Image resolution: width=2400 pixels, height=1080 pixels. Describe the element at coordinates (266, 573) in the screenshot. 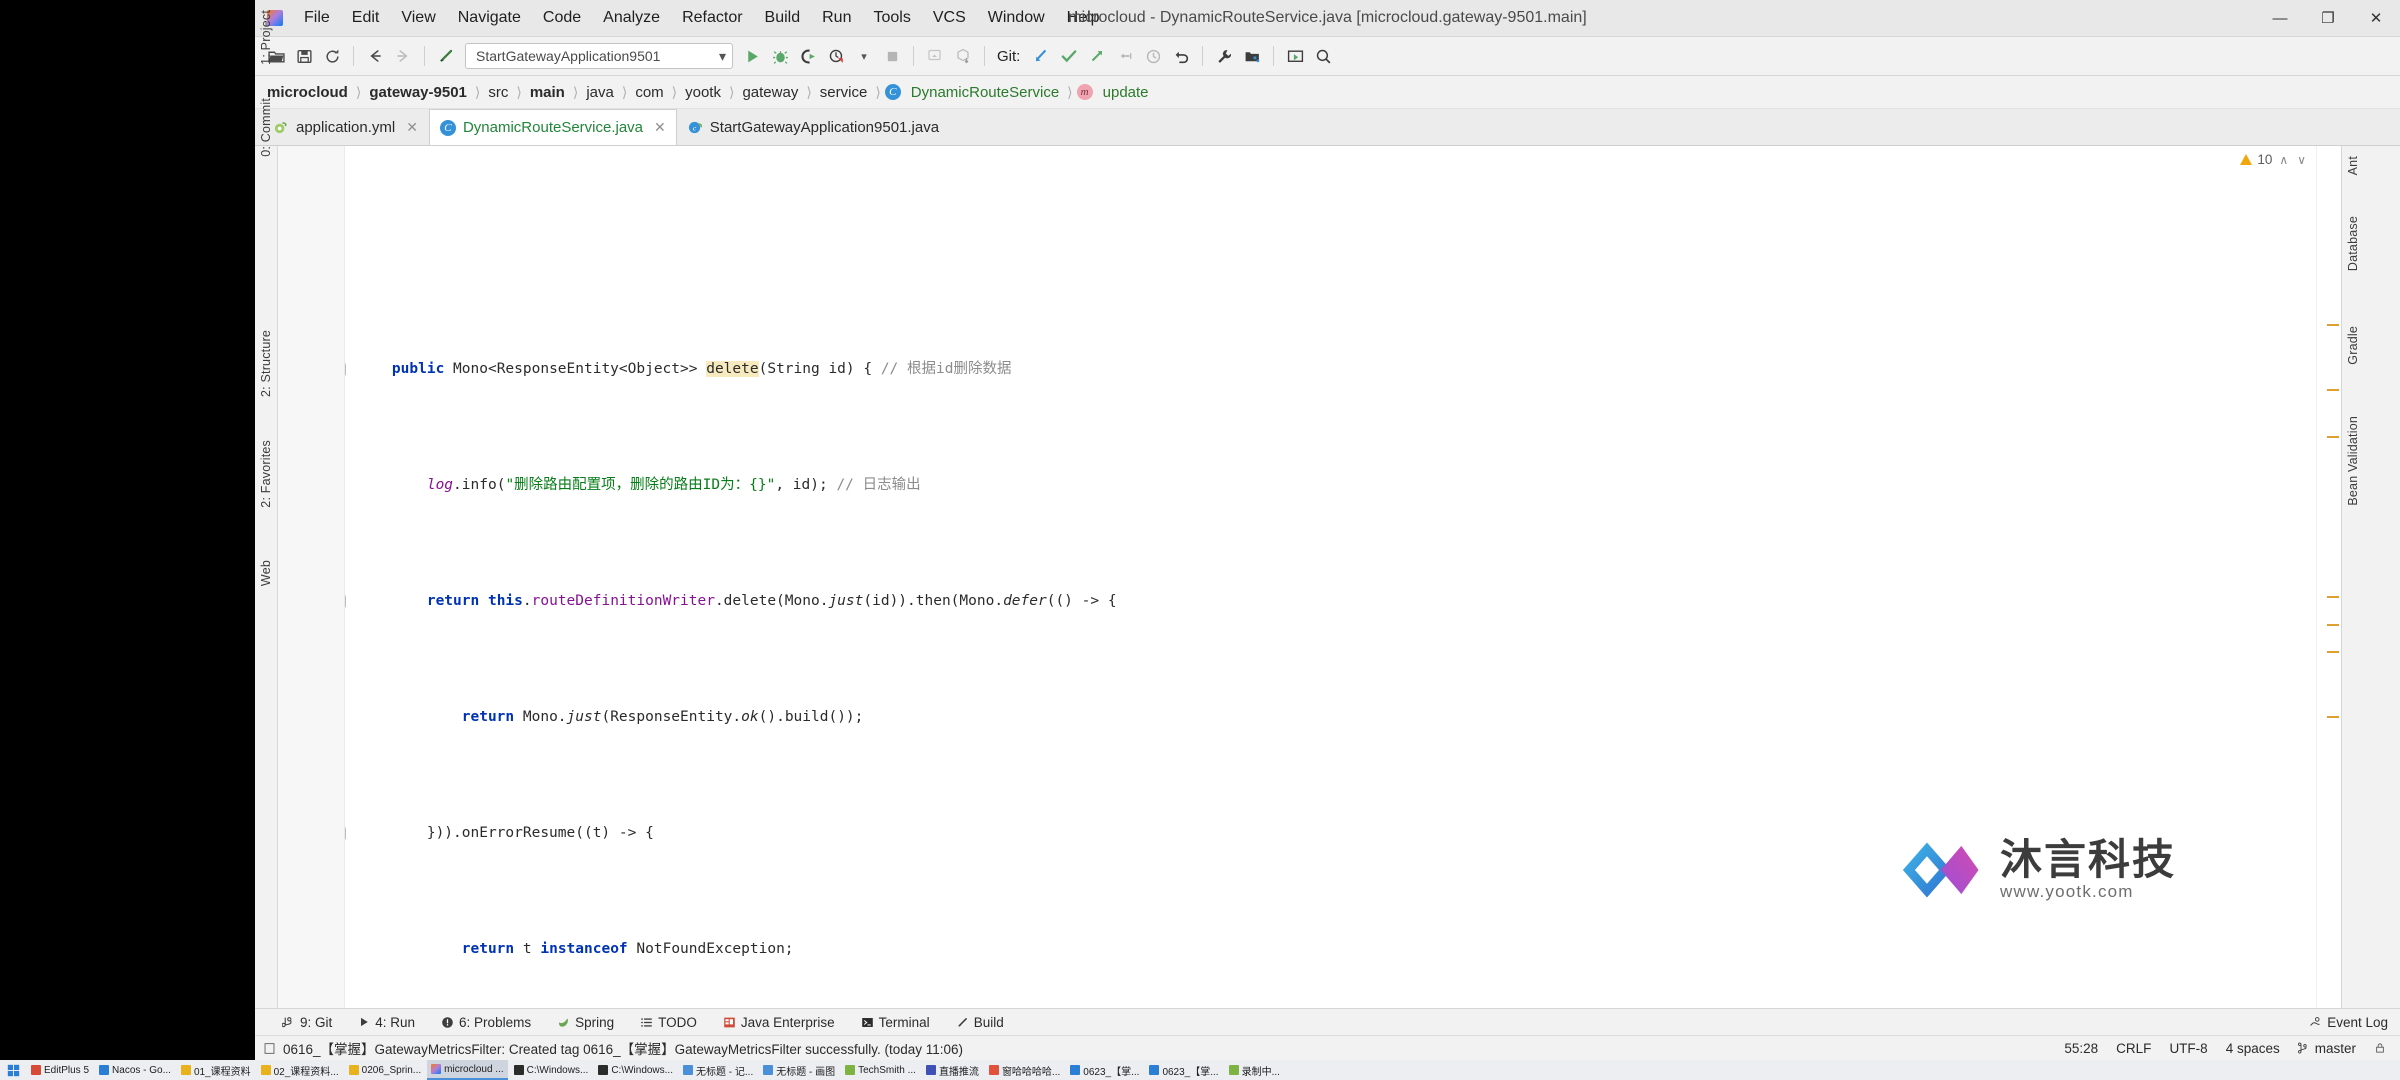

I see `sidebar-item-web: Web` at that location.